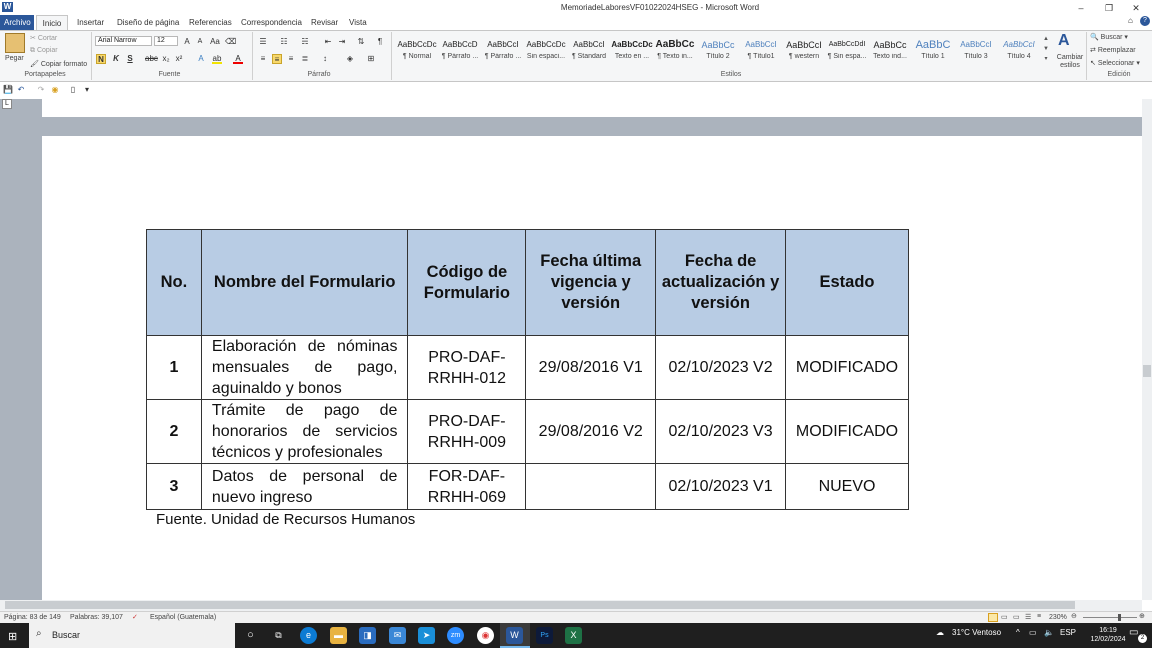 Image resolution: width=1152 pixels, height=648 pixels. Describe the element at coordinates (1058, 617) in the screenshot. I see `zoom-level: 230%` at that location.